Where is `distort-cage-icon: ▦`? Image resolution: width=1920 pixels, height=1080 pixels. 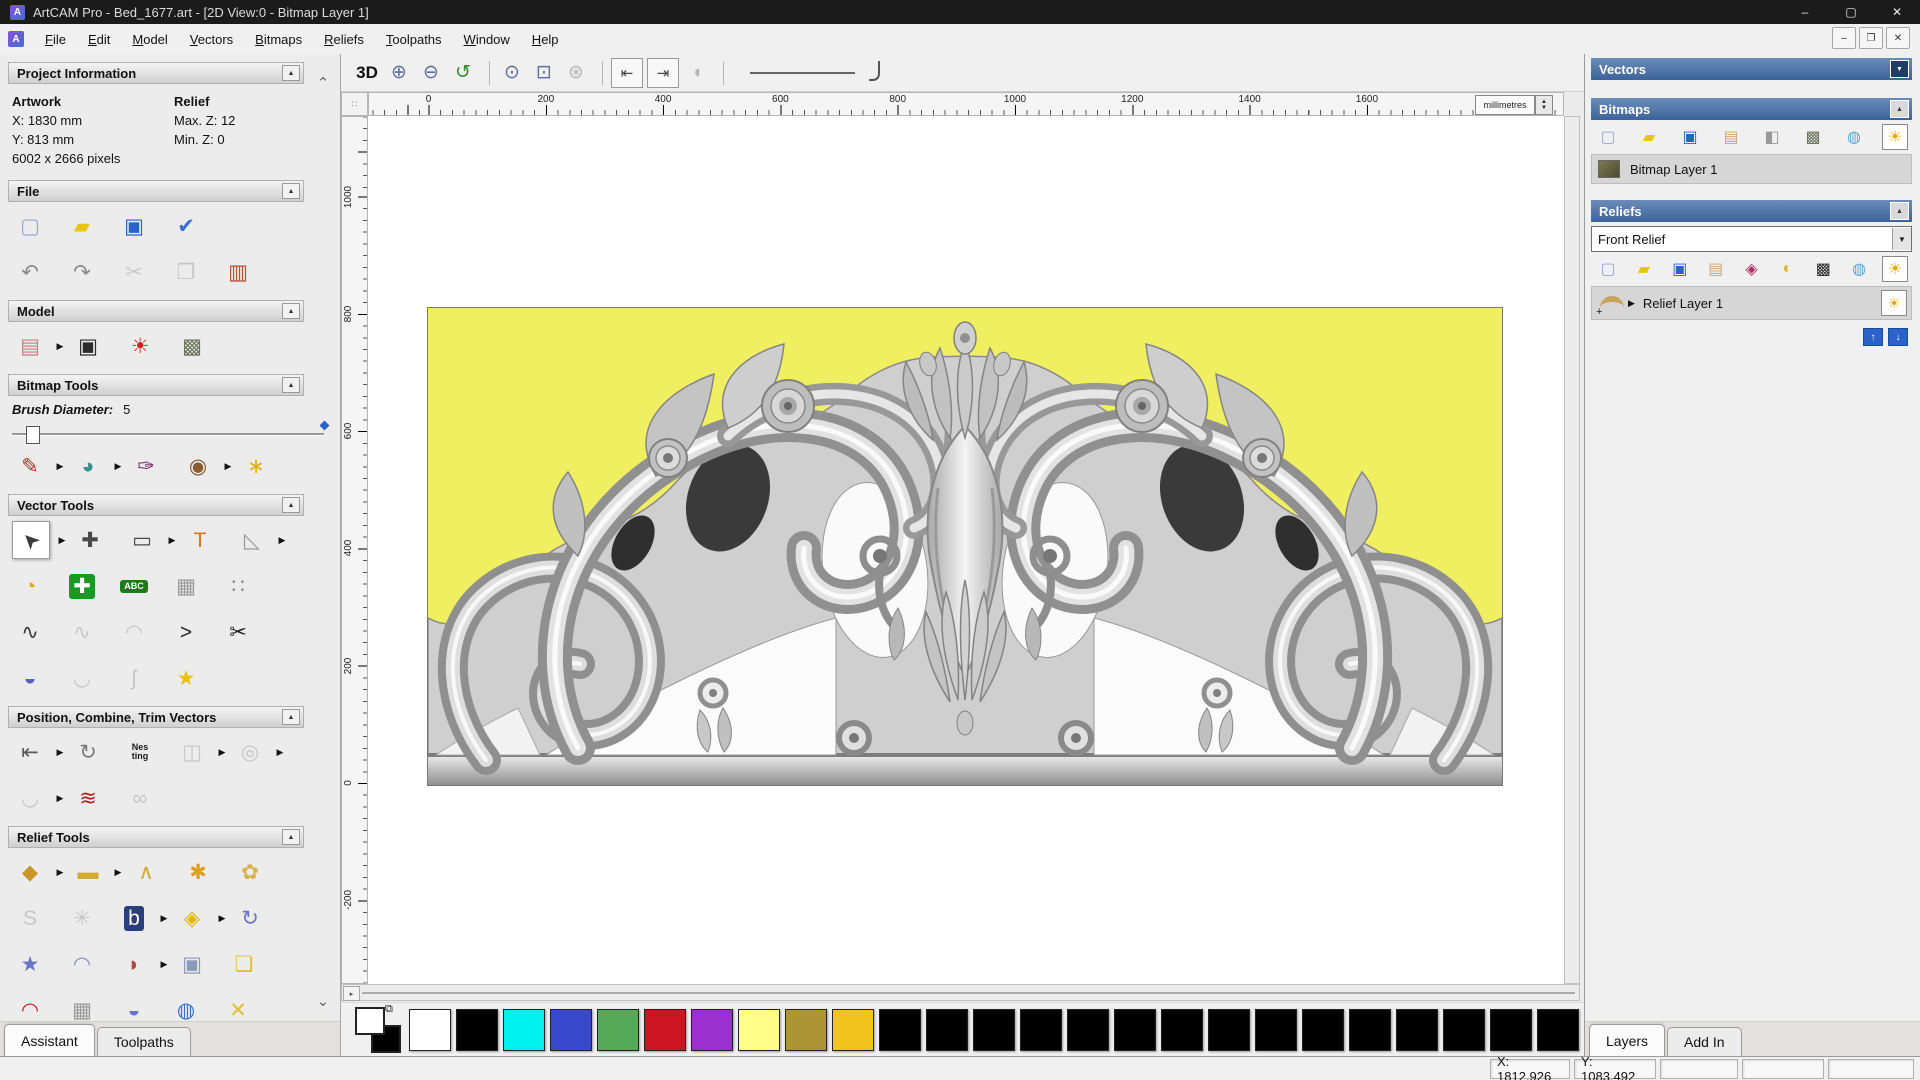
distort-cage-icon: ▦ is located at coordinates (186, 586).